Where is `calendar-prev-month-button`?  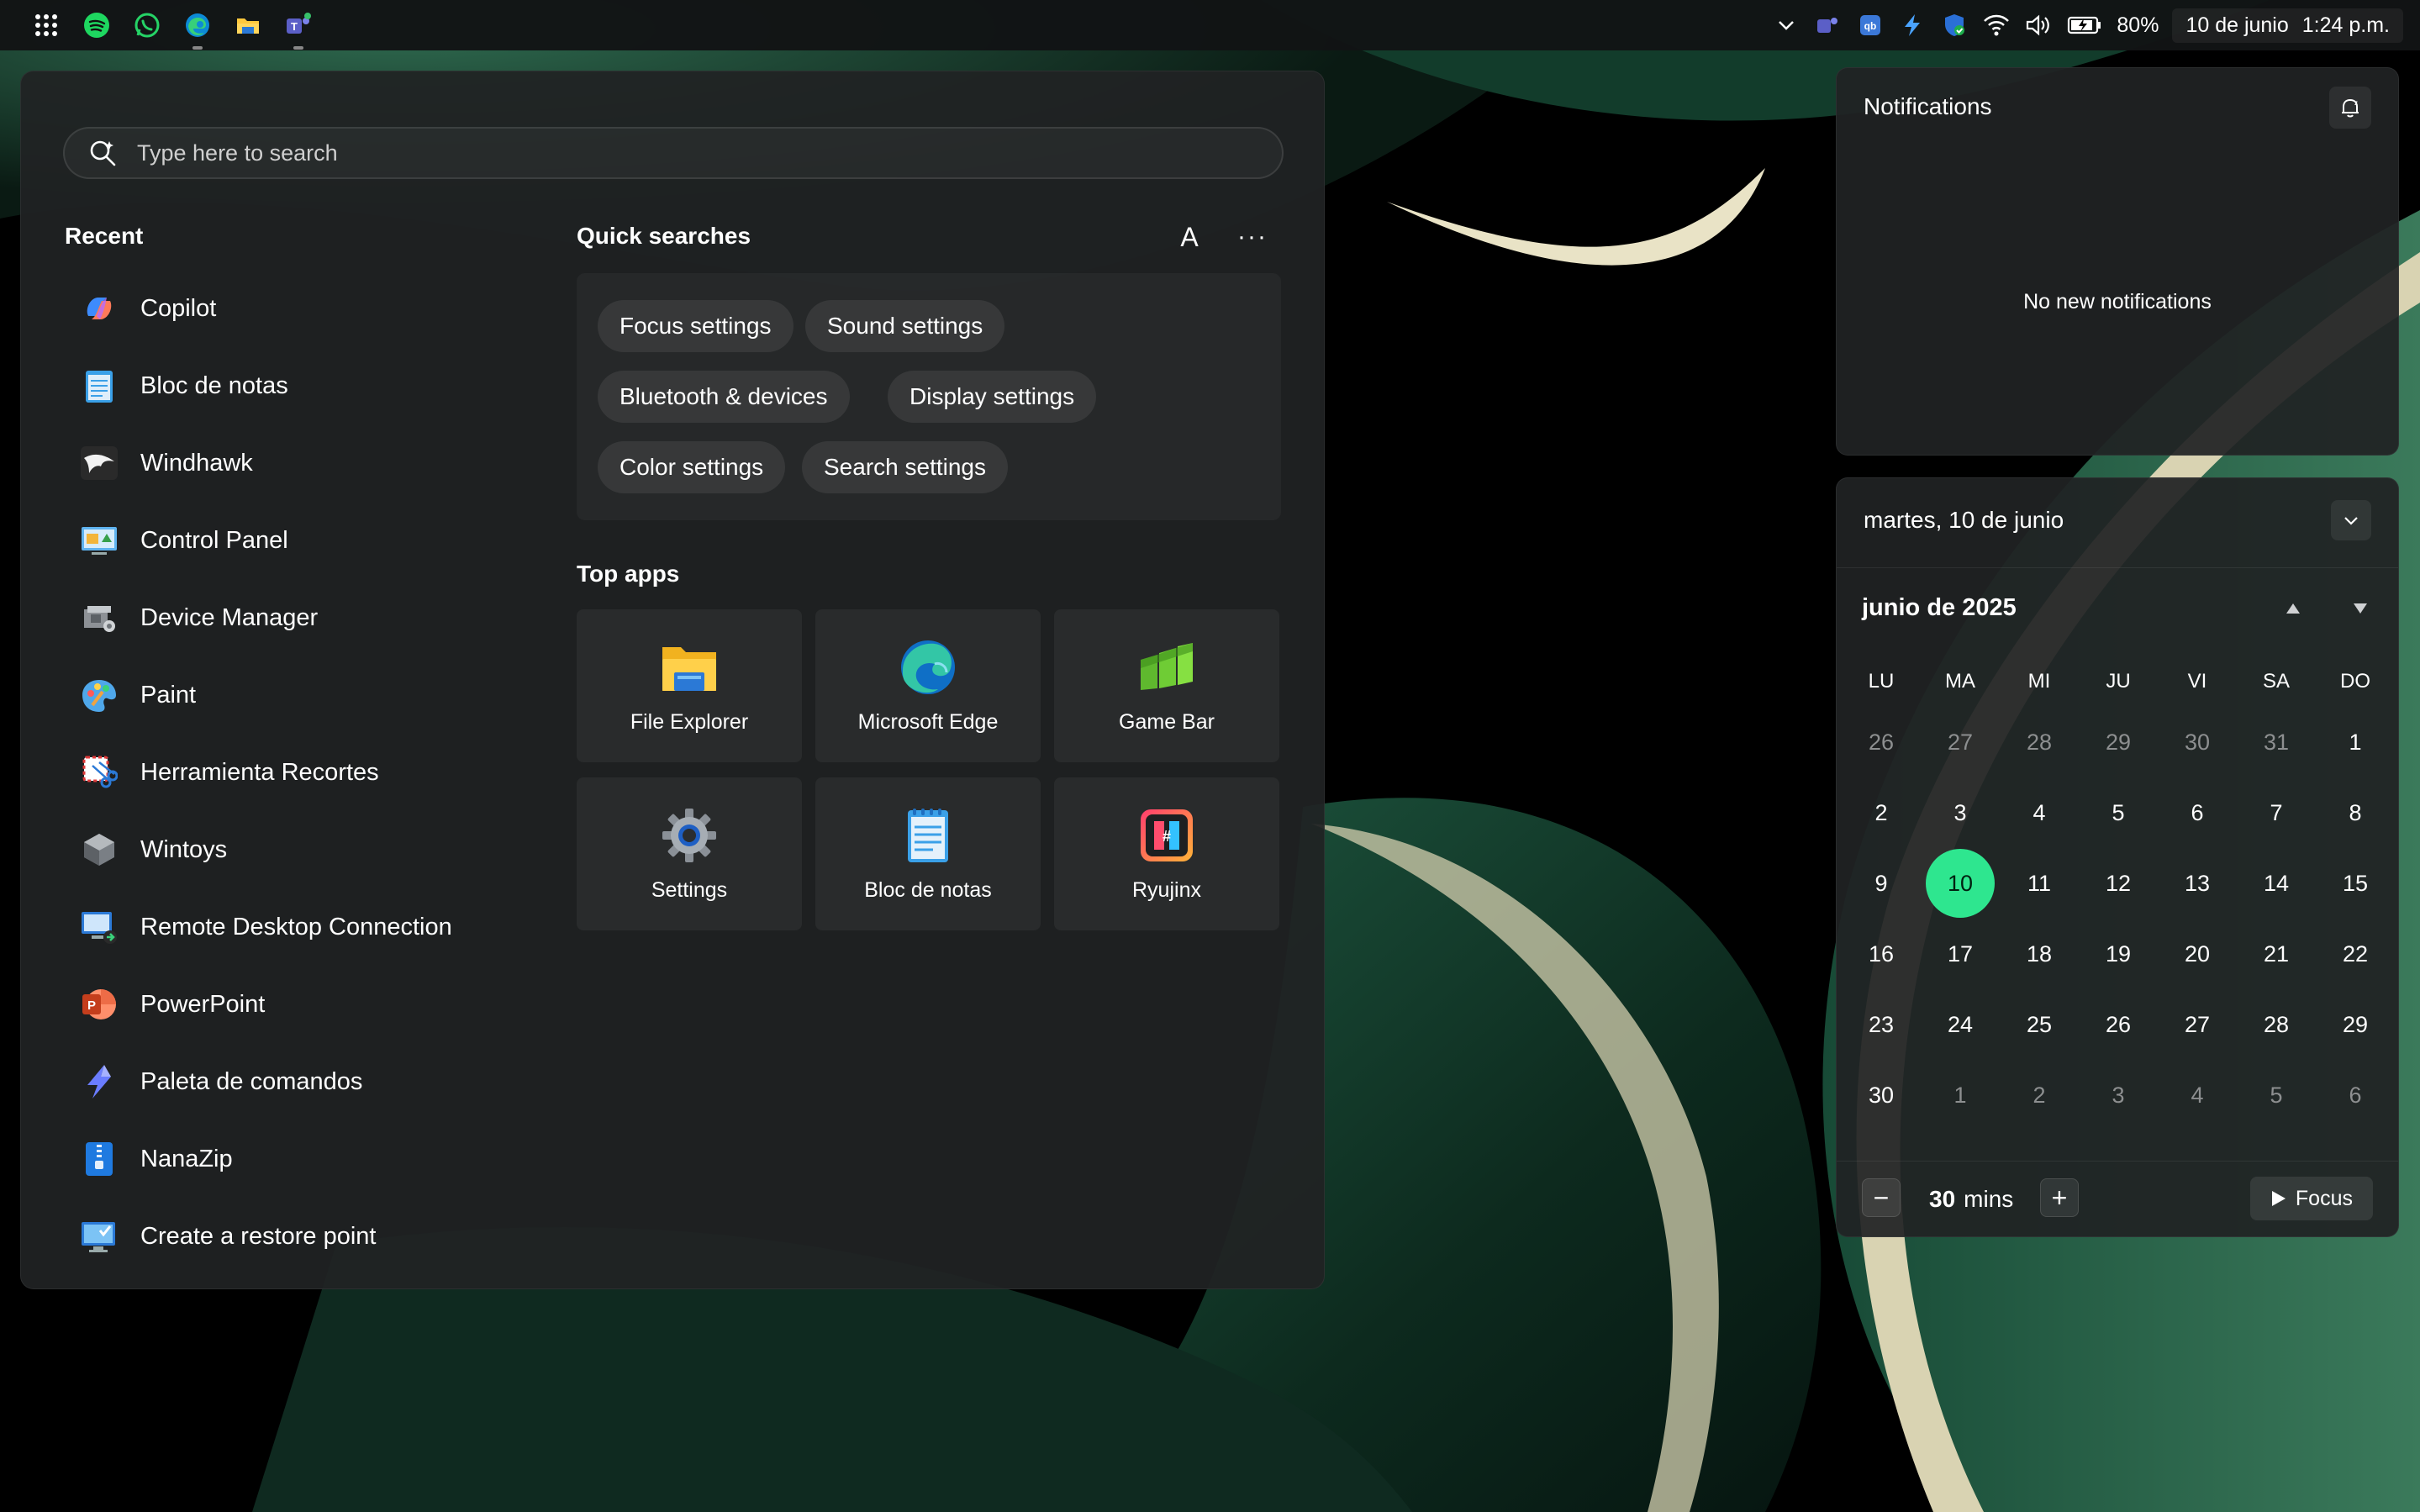
calendar-prev-month-button is located at coordinates (2293, 609).